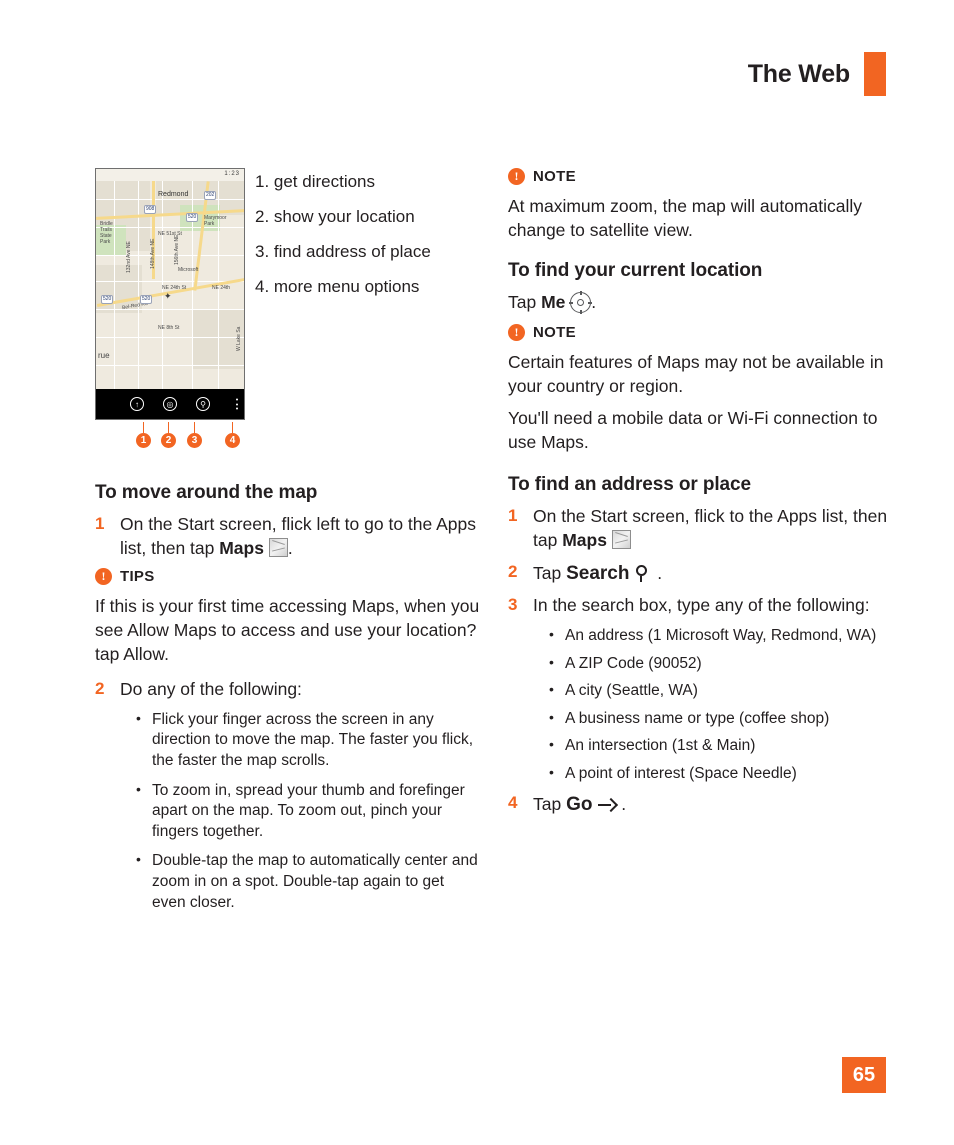  I want to click on map-label: Redmond, so click(173, 194).